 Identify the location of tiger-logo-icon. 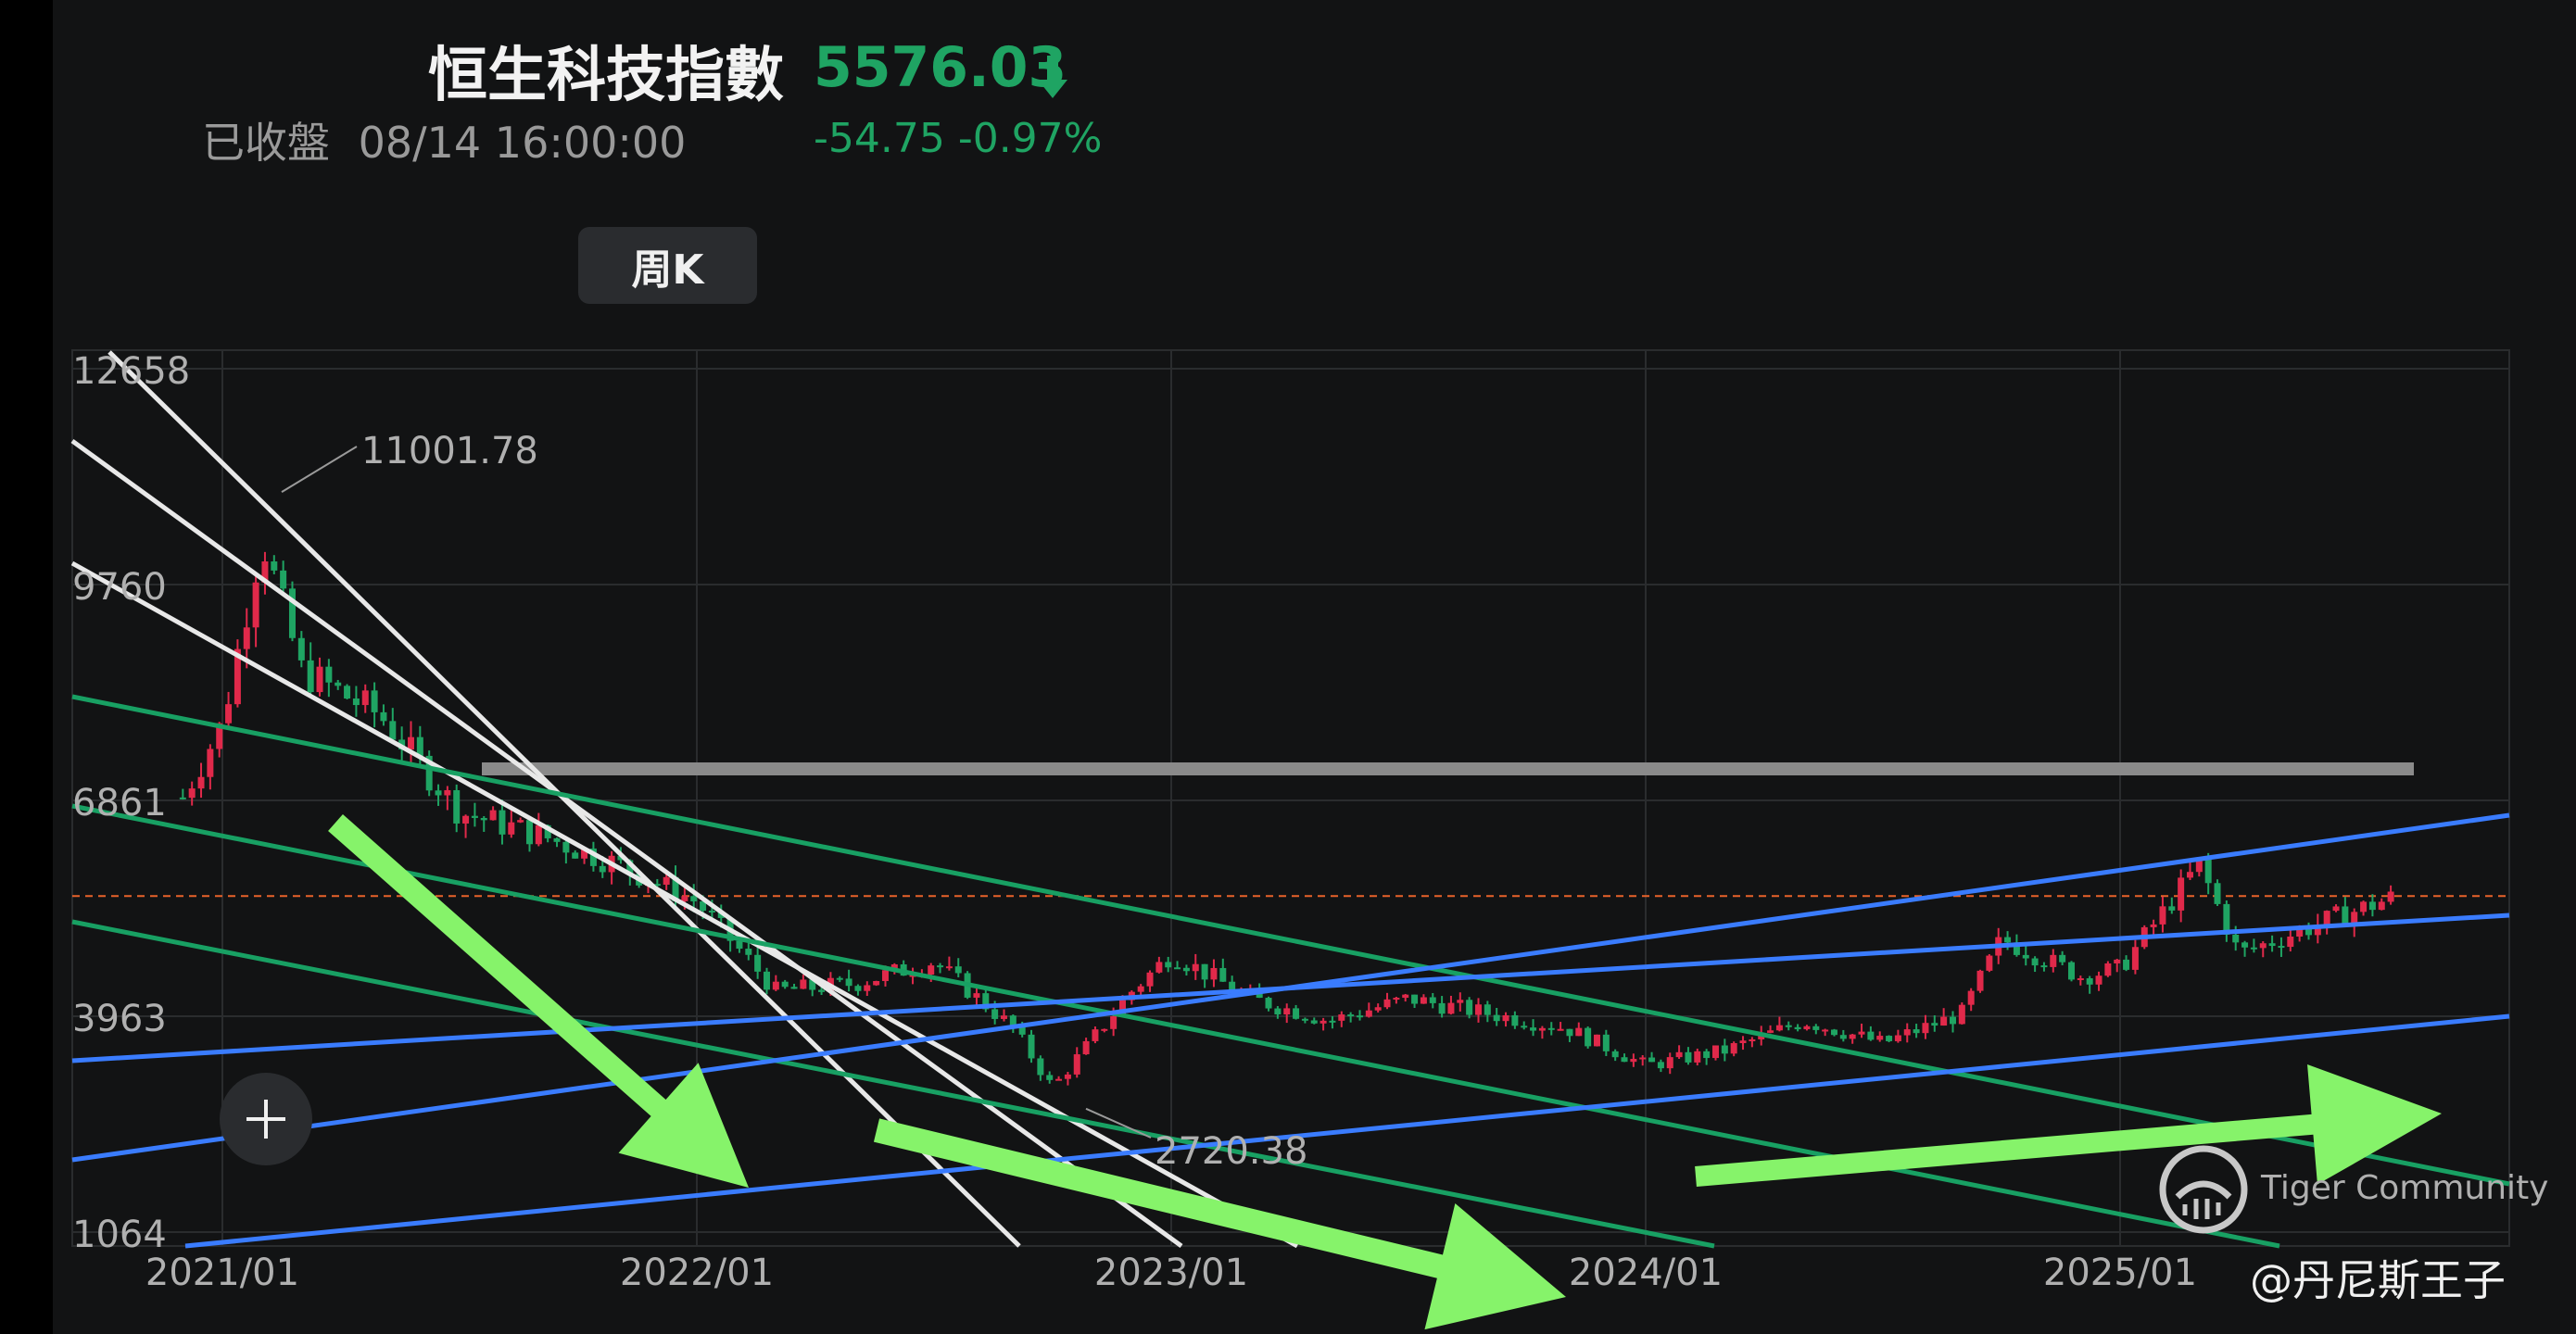
(2204, 1190).